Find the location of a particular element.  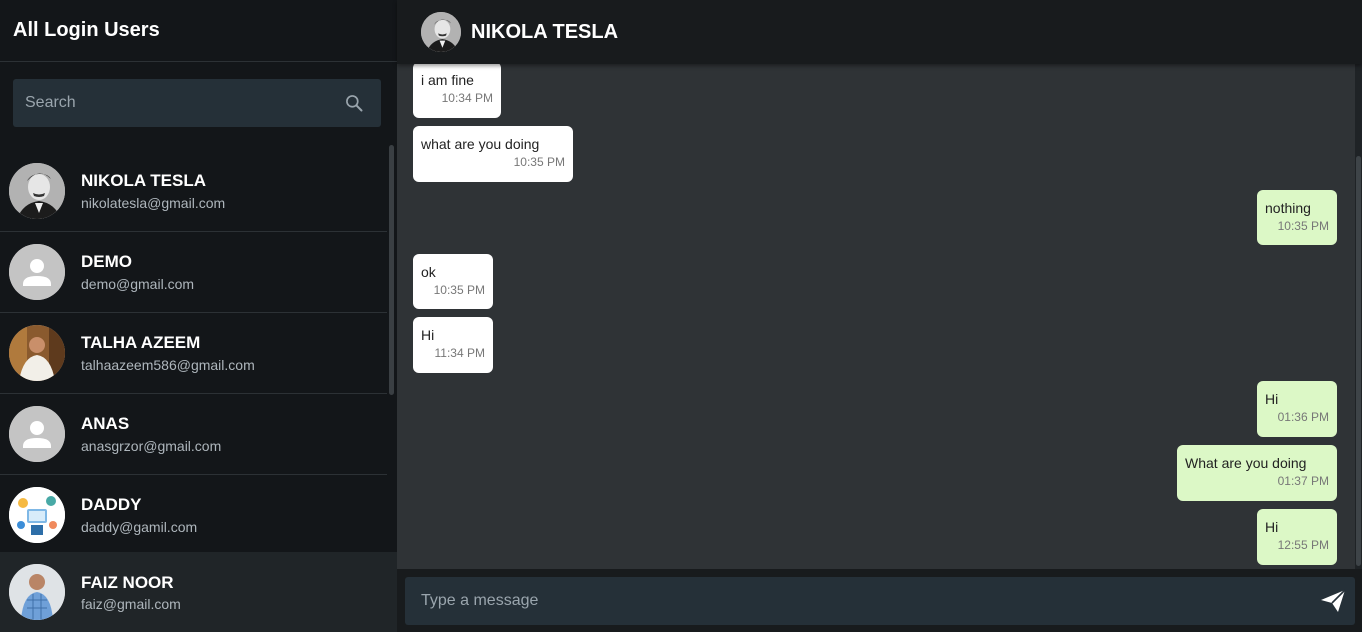

user-name: ANAS is located at coordinates (105, 423).